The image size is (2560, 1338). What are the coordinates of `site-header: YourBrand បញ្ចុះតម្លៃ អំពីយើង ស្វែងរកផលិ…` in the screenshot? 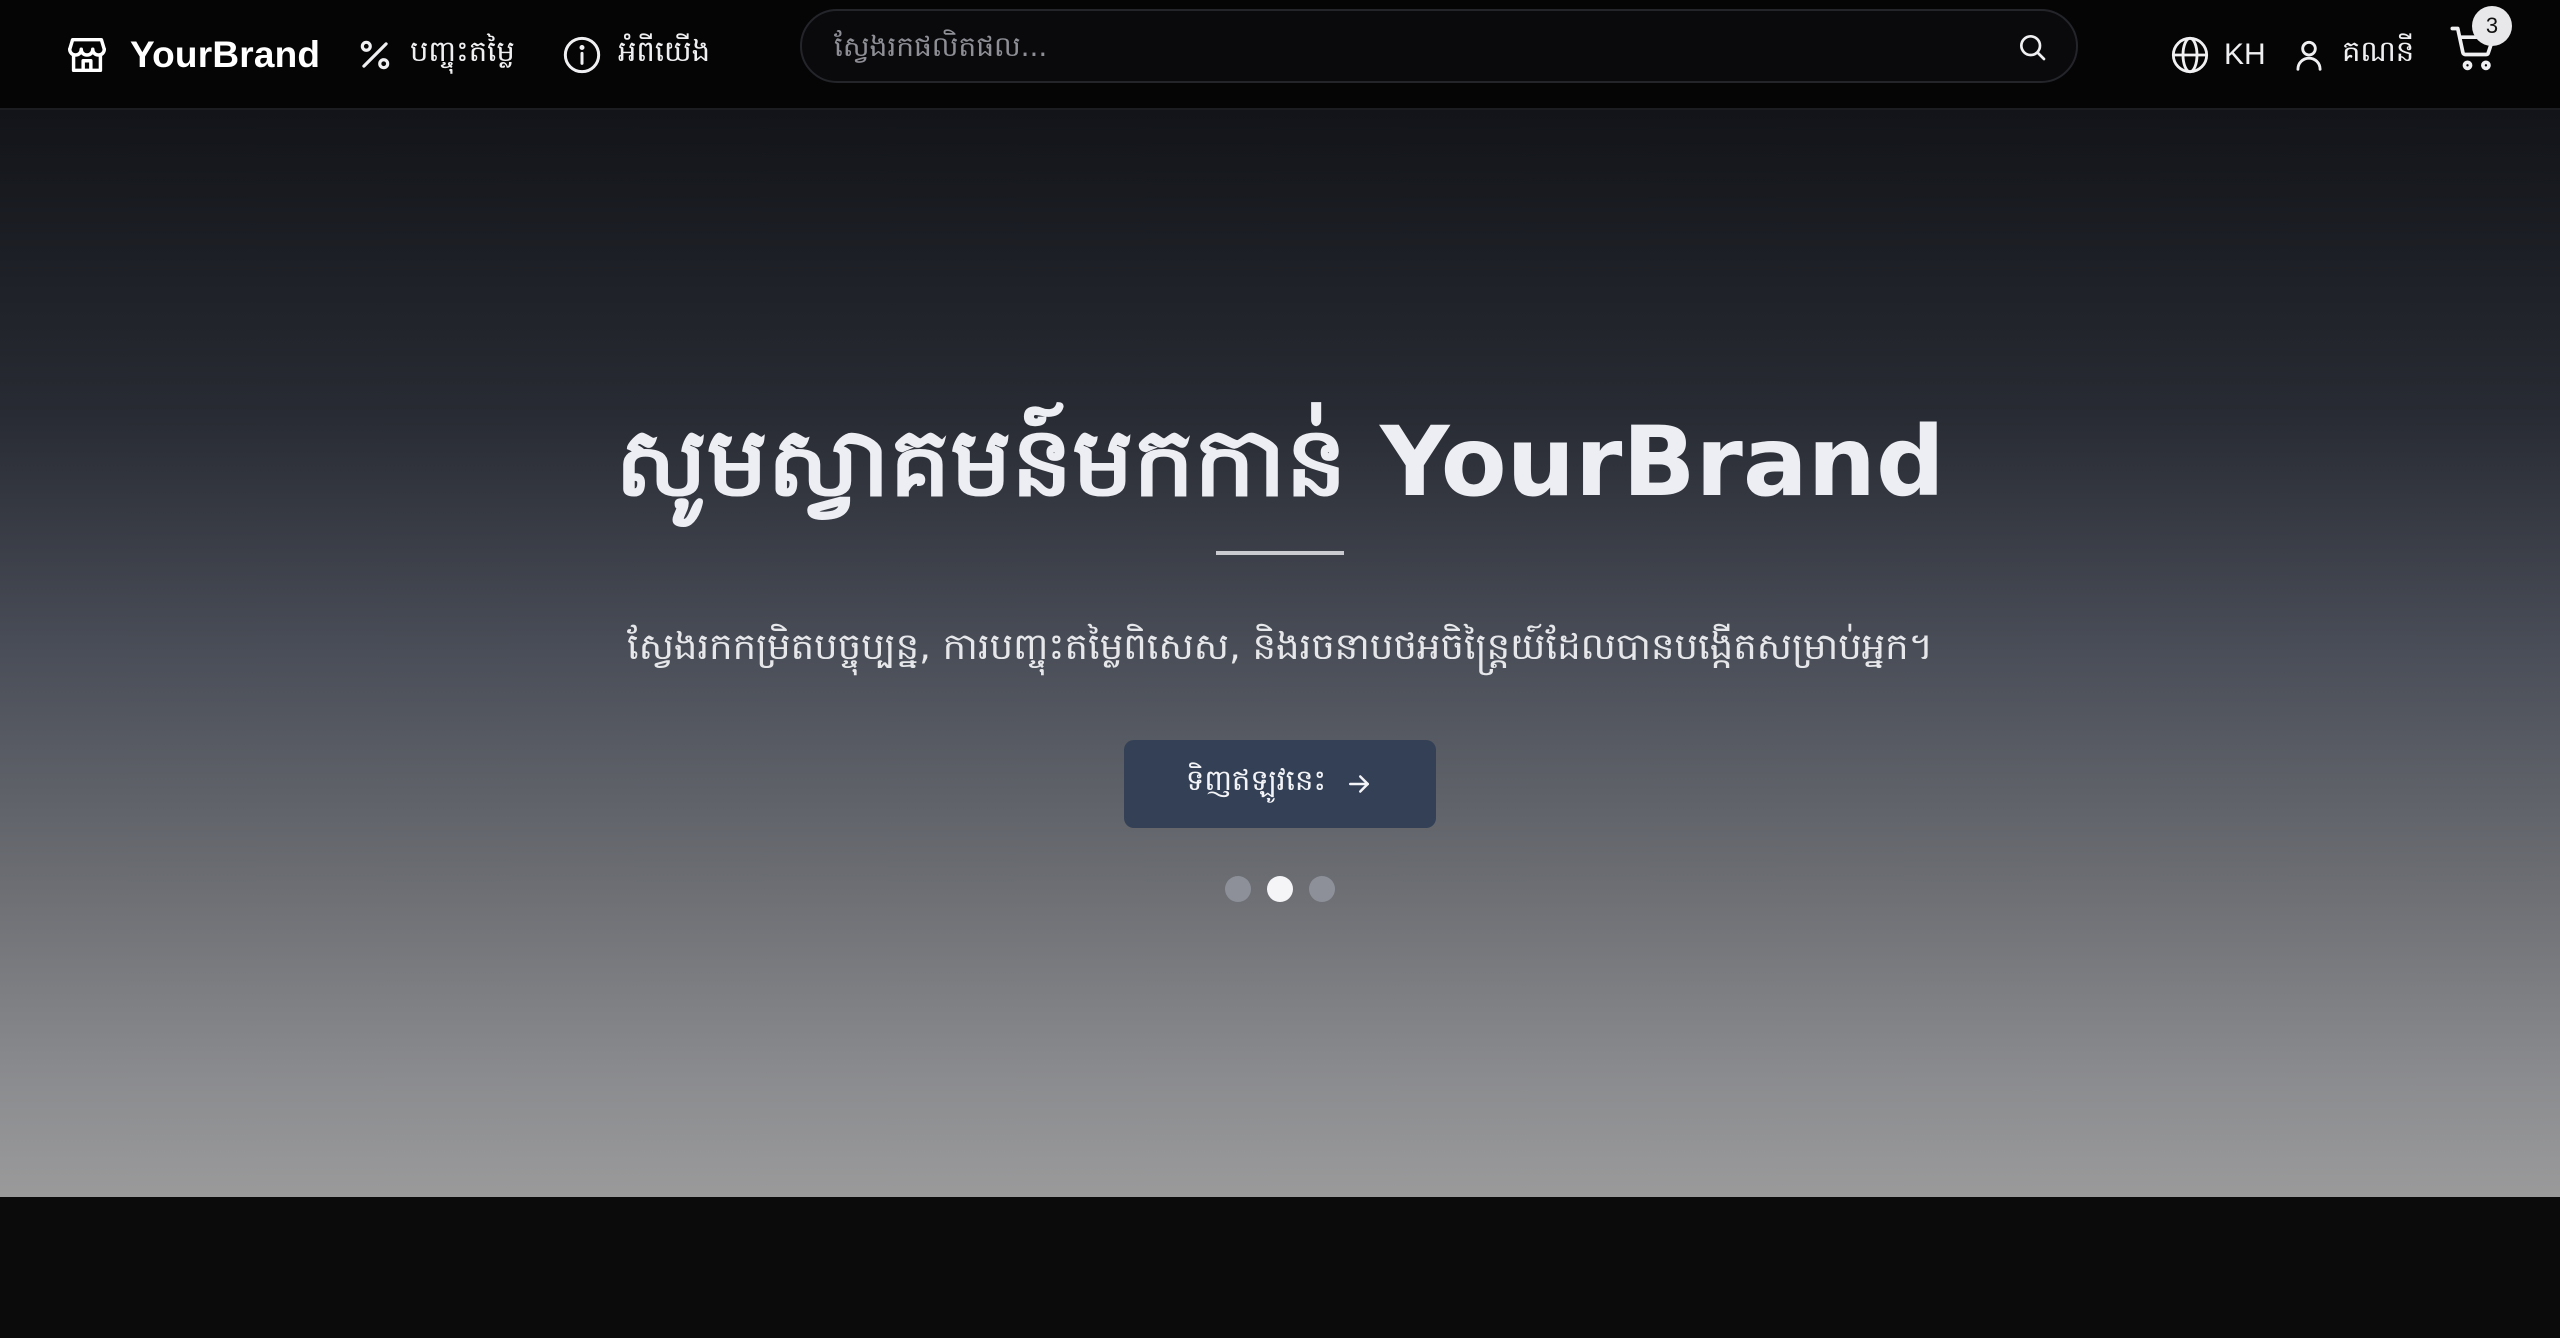 It's located at (1280, 55).